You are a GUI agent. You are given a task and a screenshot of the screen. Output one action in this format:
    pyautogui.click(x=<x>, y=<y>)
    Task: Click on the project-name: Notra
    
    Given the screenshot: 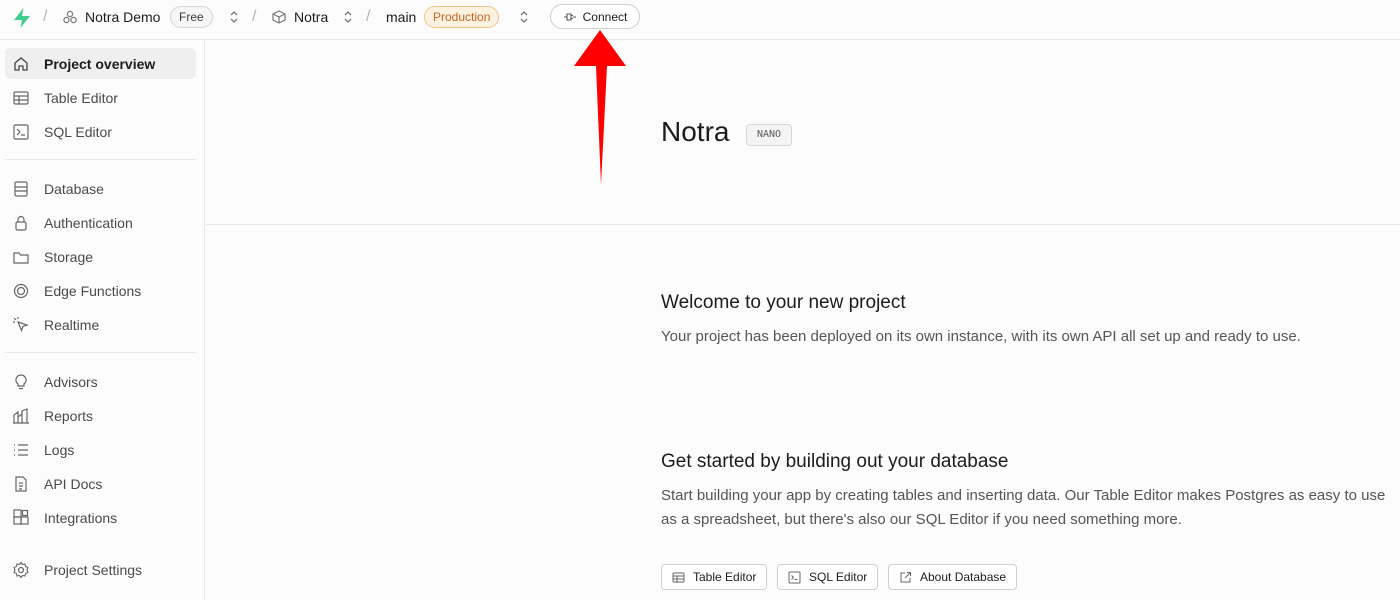 What is the action you would take?
    pyautogui.click(x=311, y=17)
    